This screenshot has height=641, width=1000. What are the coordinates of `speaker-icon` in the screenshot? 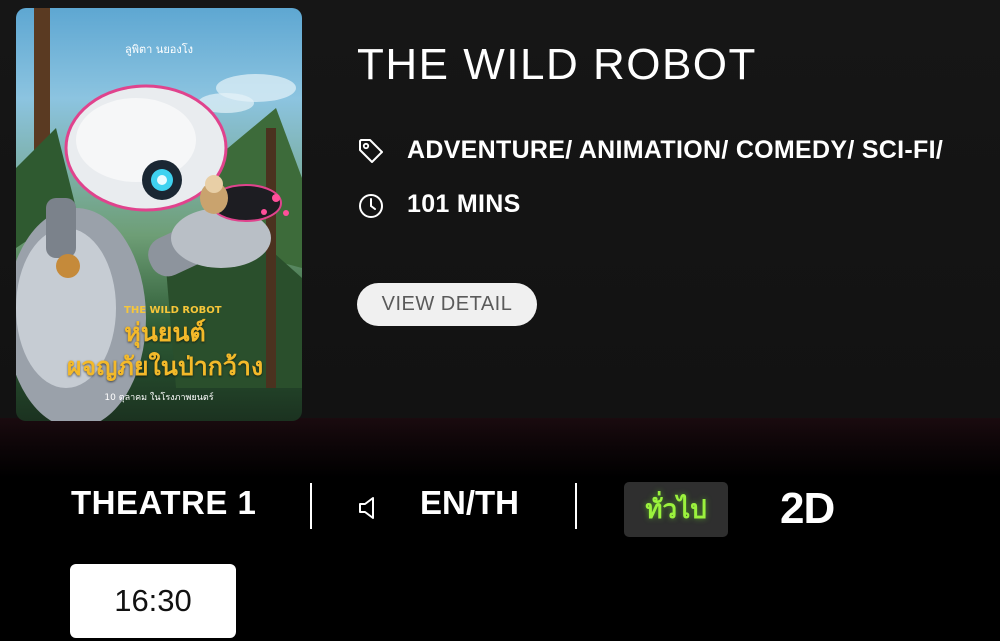 It's located at (366, 508).